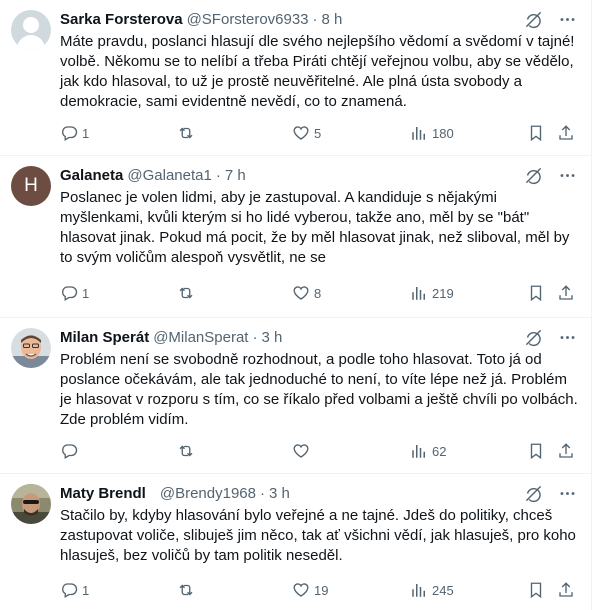 The width and height of the screenshot is (592, 610). I want to click on avatar-letter: H, so click(31, 185).